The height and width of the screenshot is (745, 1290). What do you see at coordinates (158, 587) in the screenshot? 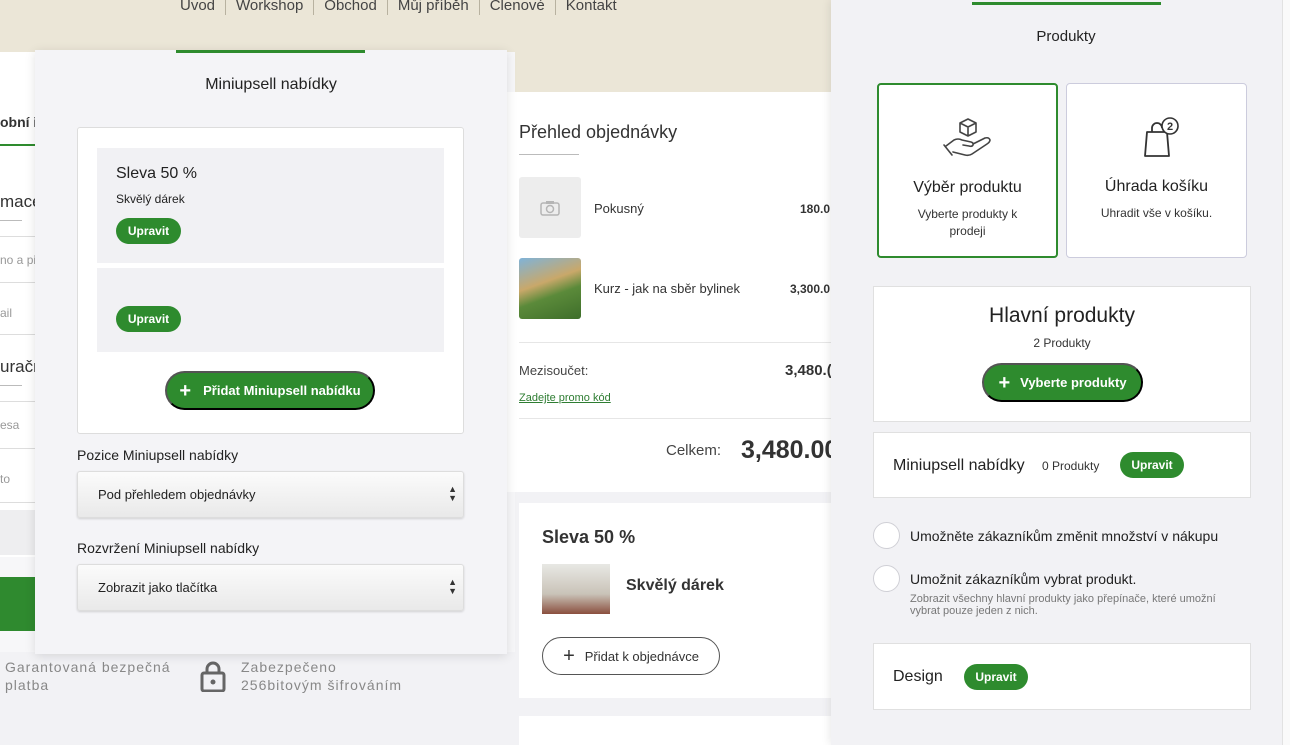
I see `layout-select-value: Zobrazit jako tlačítka` at bounding box center [158, 587].